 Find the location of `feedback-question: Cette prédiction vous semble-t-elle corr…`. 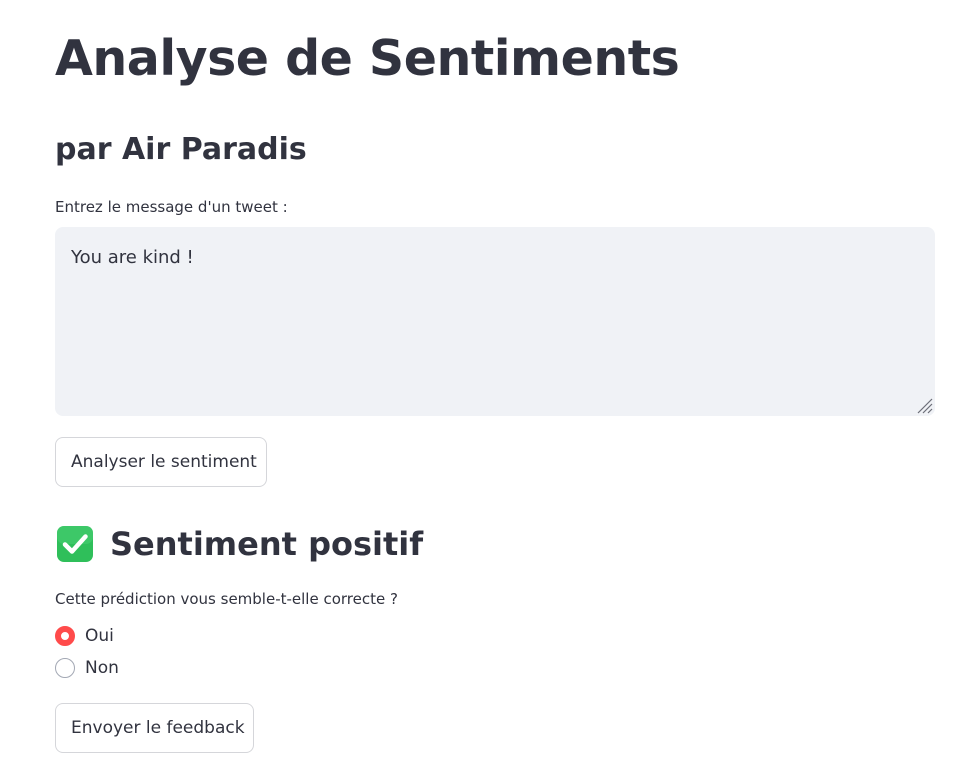

feedback-question: Cette prédiction vous semble-t-elle corr… is located at coordinates (226, 599).